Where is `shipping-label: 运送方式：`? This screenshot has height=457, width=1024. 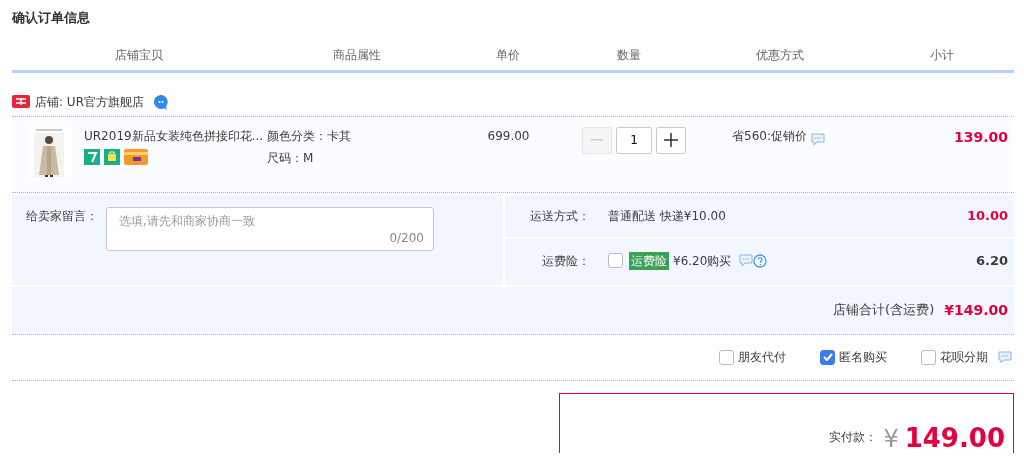 shipping-label: 运送方式： is located at coordinates (559, 216).